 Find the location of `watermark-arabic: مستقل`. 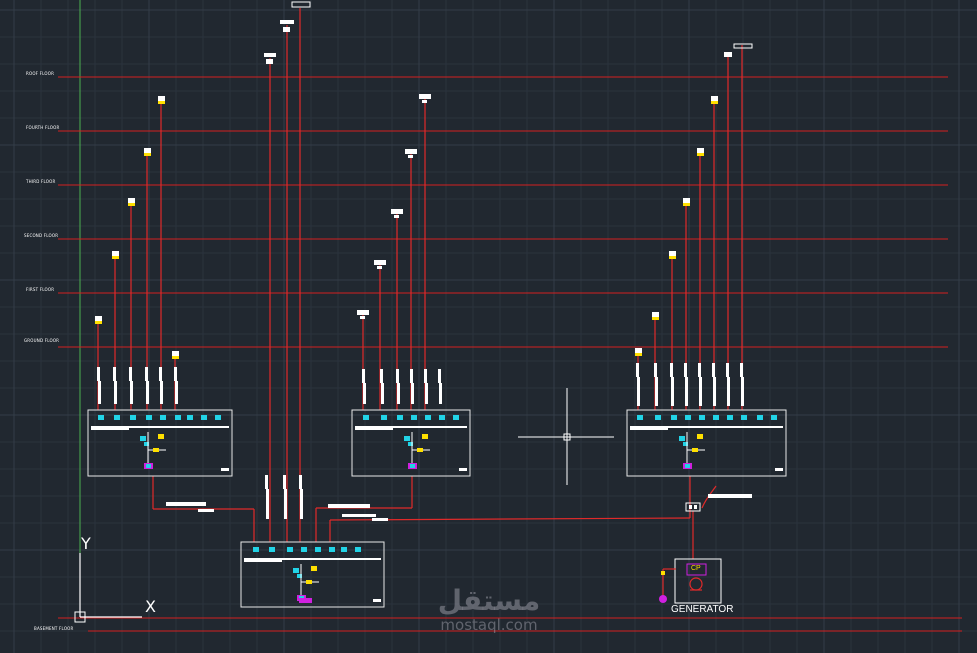

watermark-arabic: مستقل is located at coordinates (489, 600).